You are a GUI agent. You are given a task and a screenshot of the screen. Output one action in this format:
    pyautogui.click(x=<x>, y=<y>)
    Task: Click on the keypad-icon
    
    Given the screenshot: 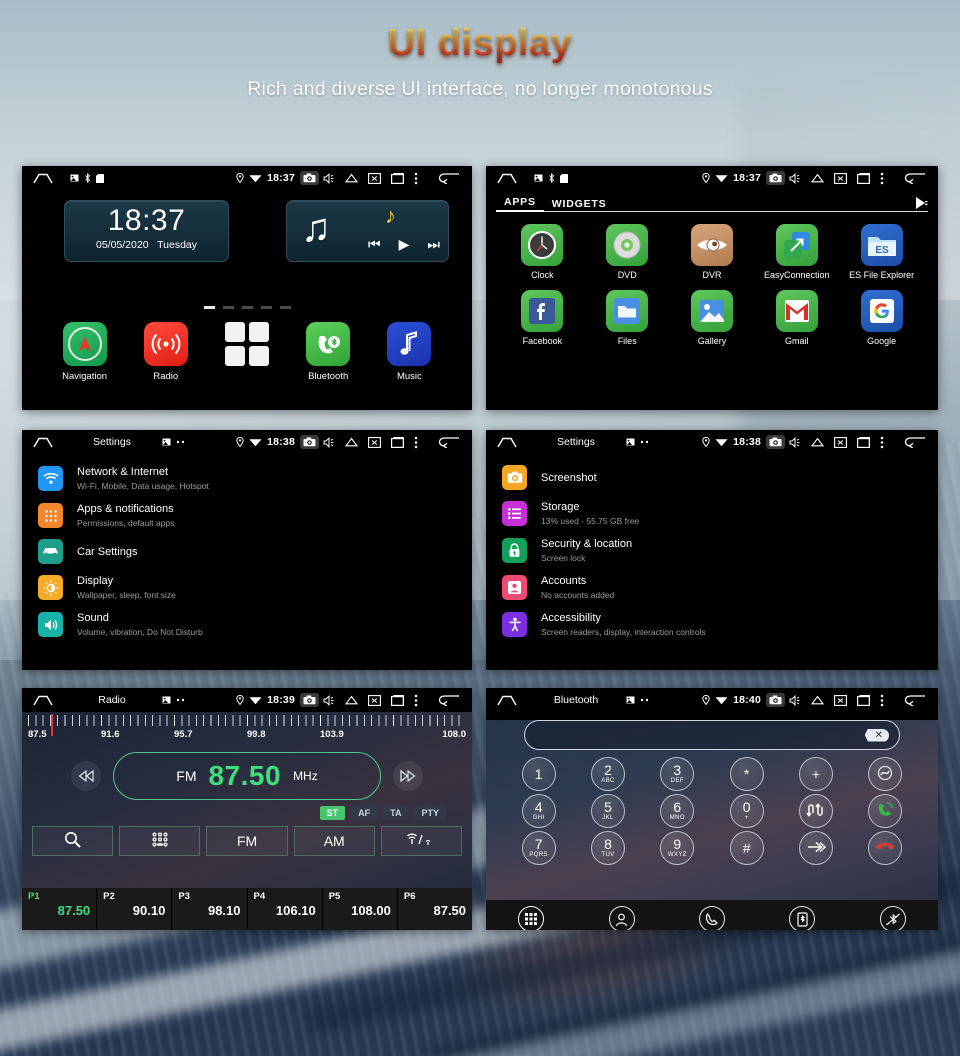 What is the action you would take?
    pyautogui.click(x=531, y=918)
    